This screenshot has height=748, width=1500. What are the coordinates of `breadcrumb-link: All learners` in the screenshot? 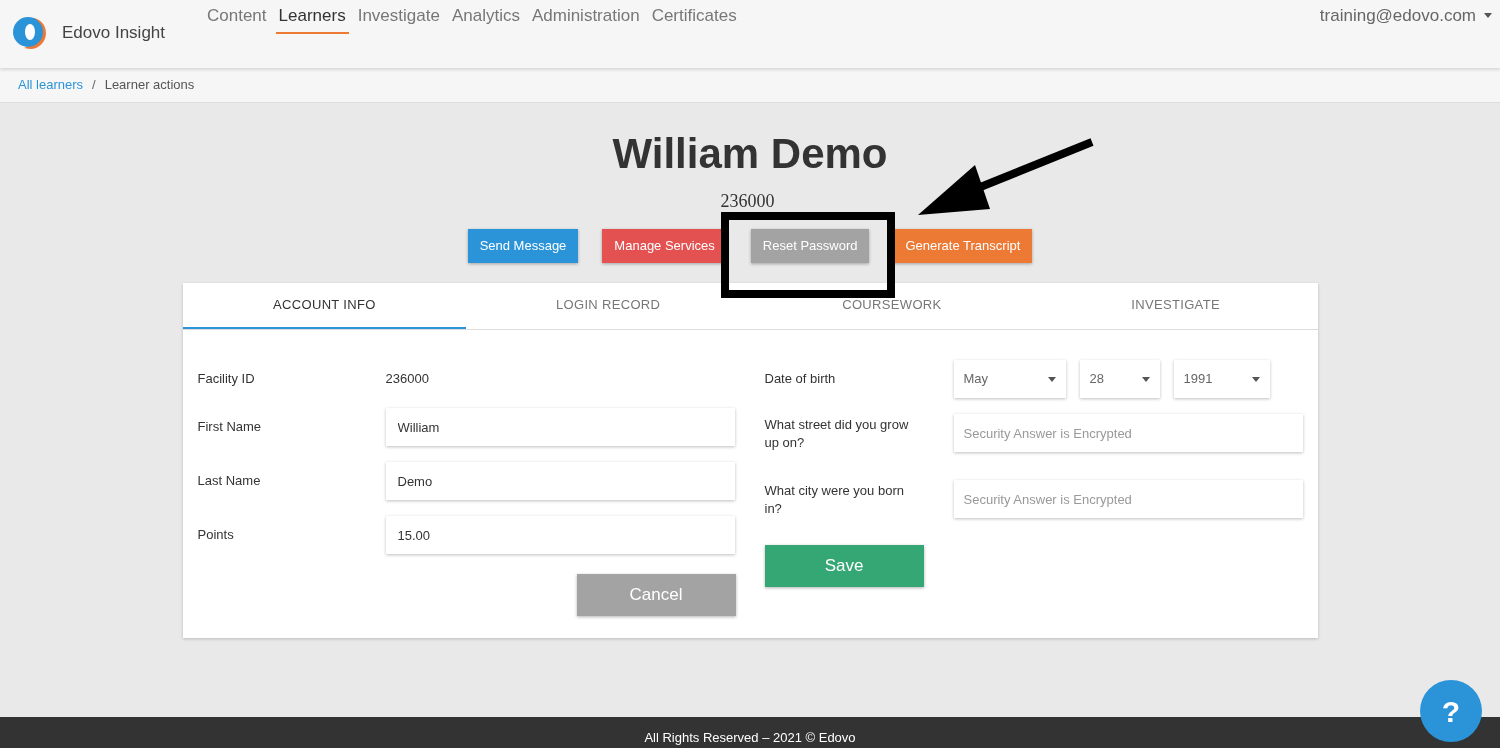 It's located at (51, 85).